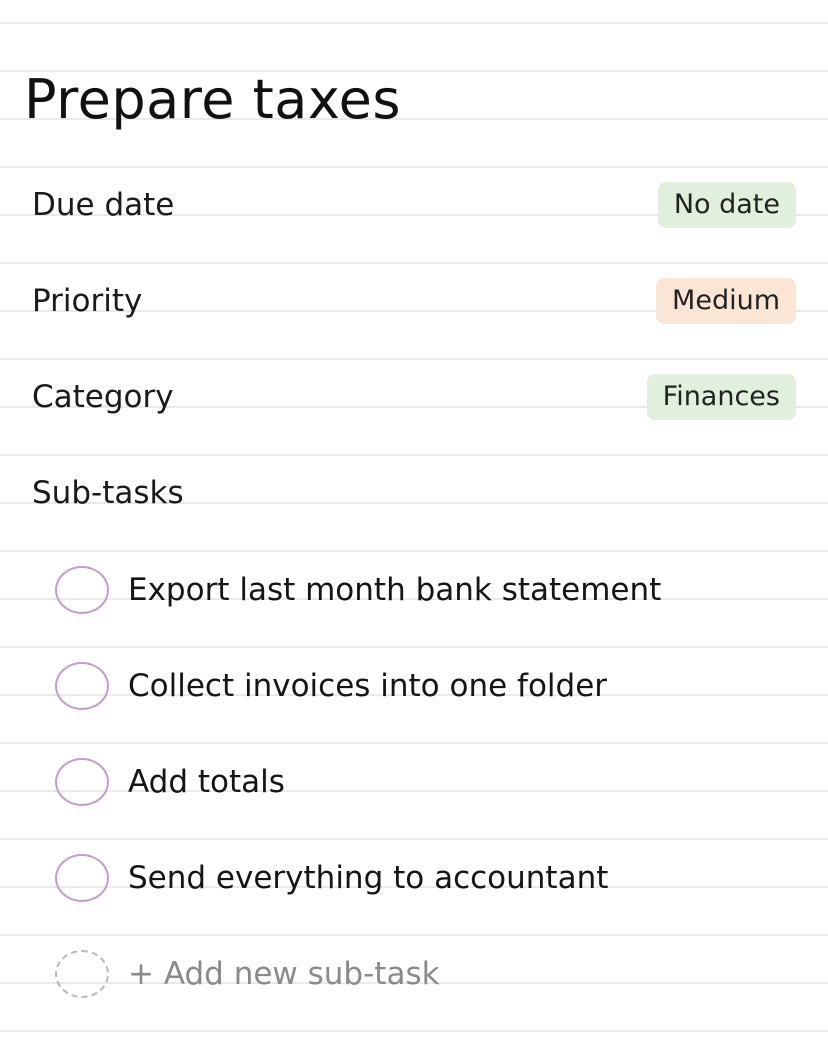 The image size is (828, 1055). Describe the element at coordinates (103, 205) in the screenshot. I see `due-date-label: Due date` at that location.